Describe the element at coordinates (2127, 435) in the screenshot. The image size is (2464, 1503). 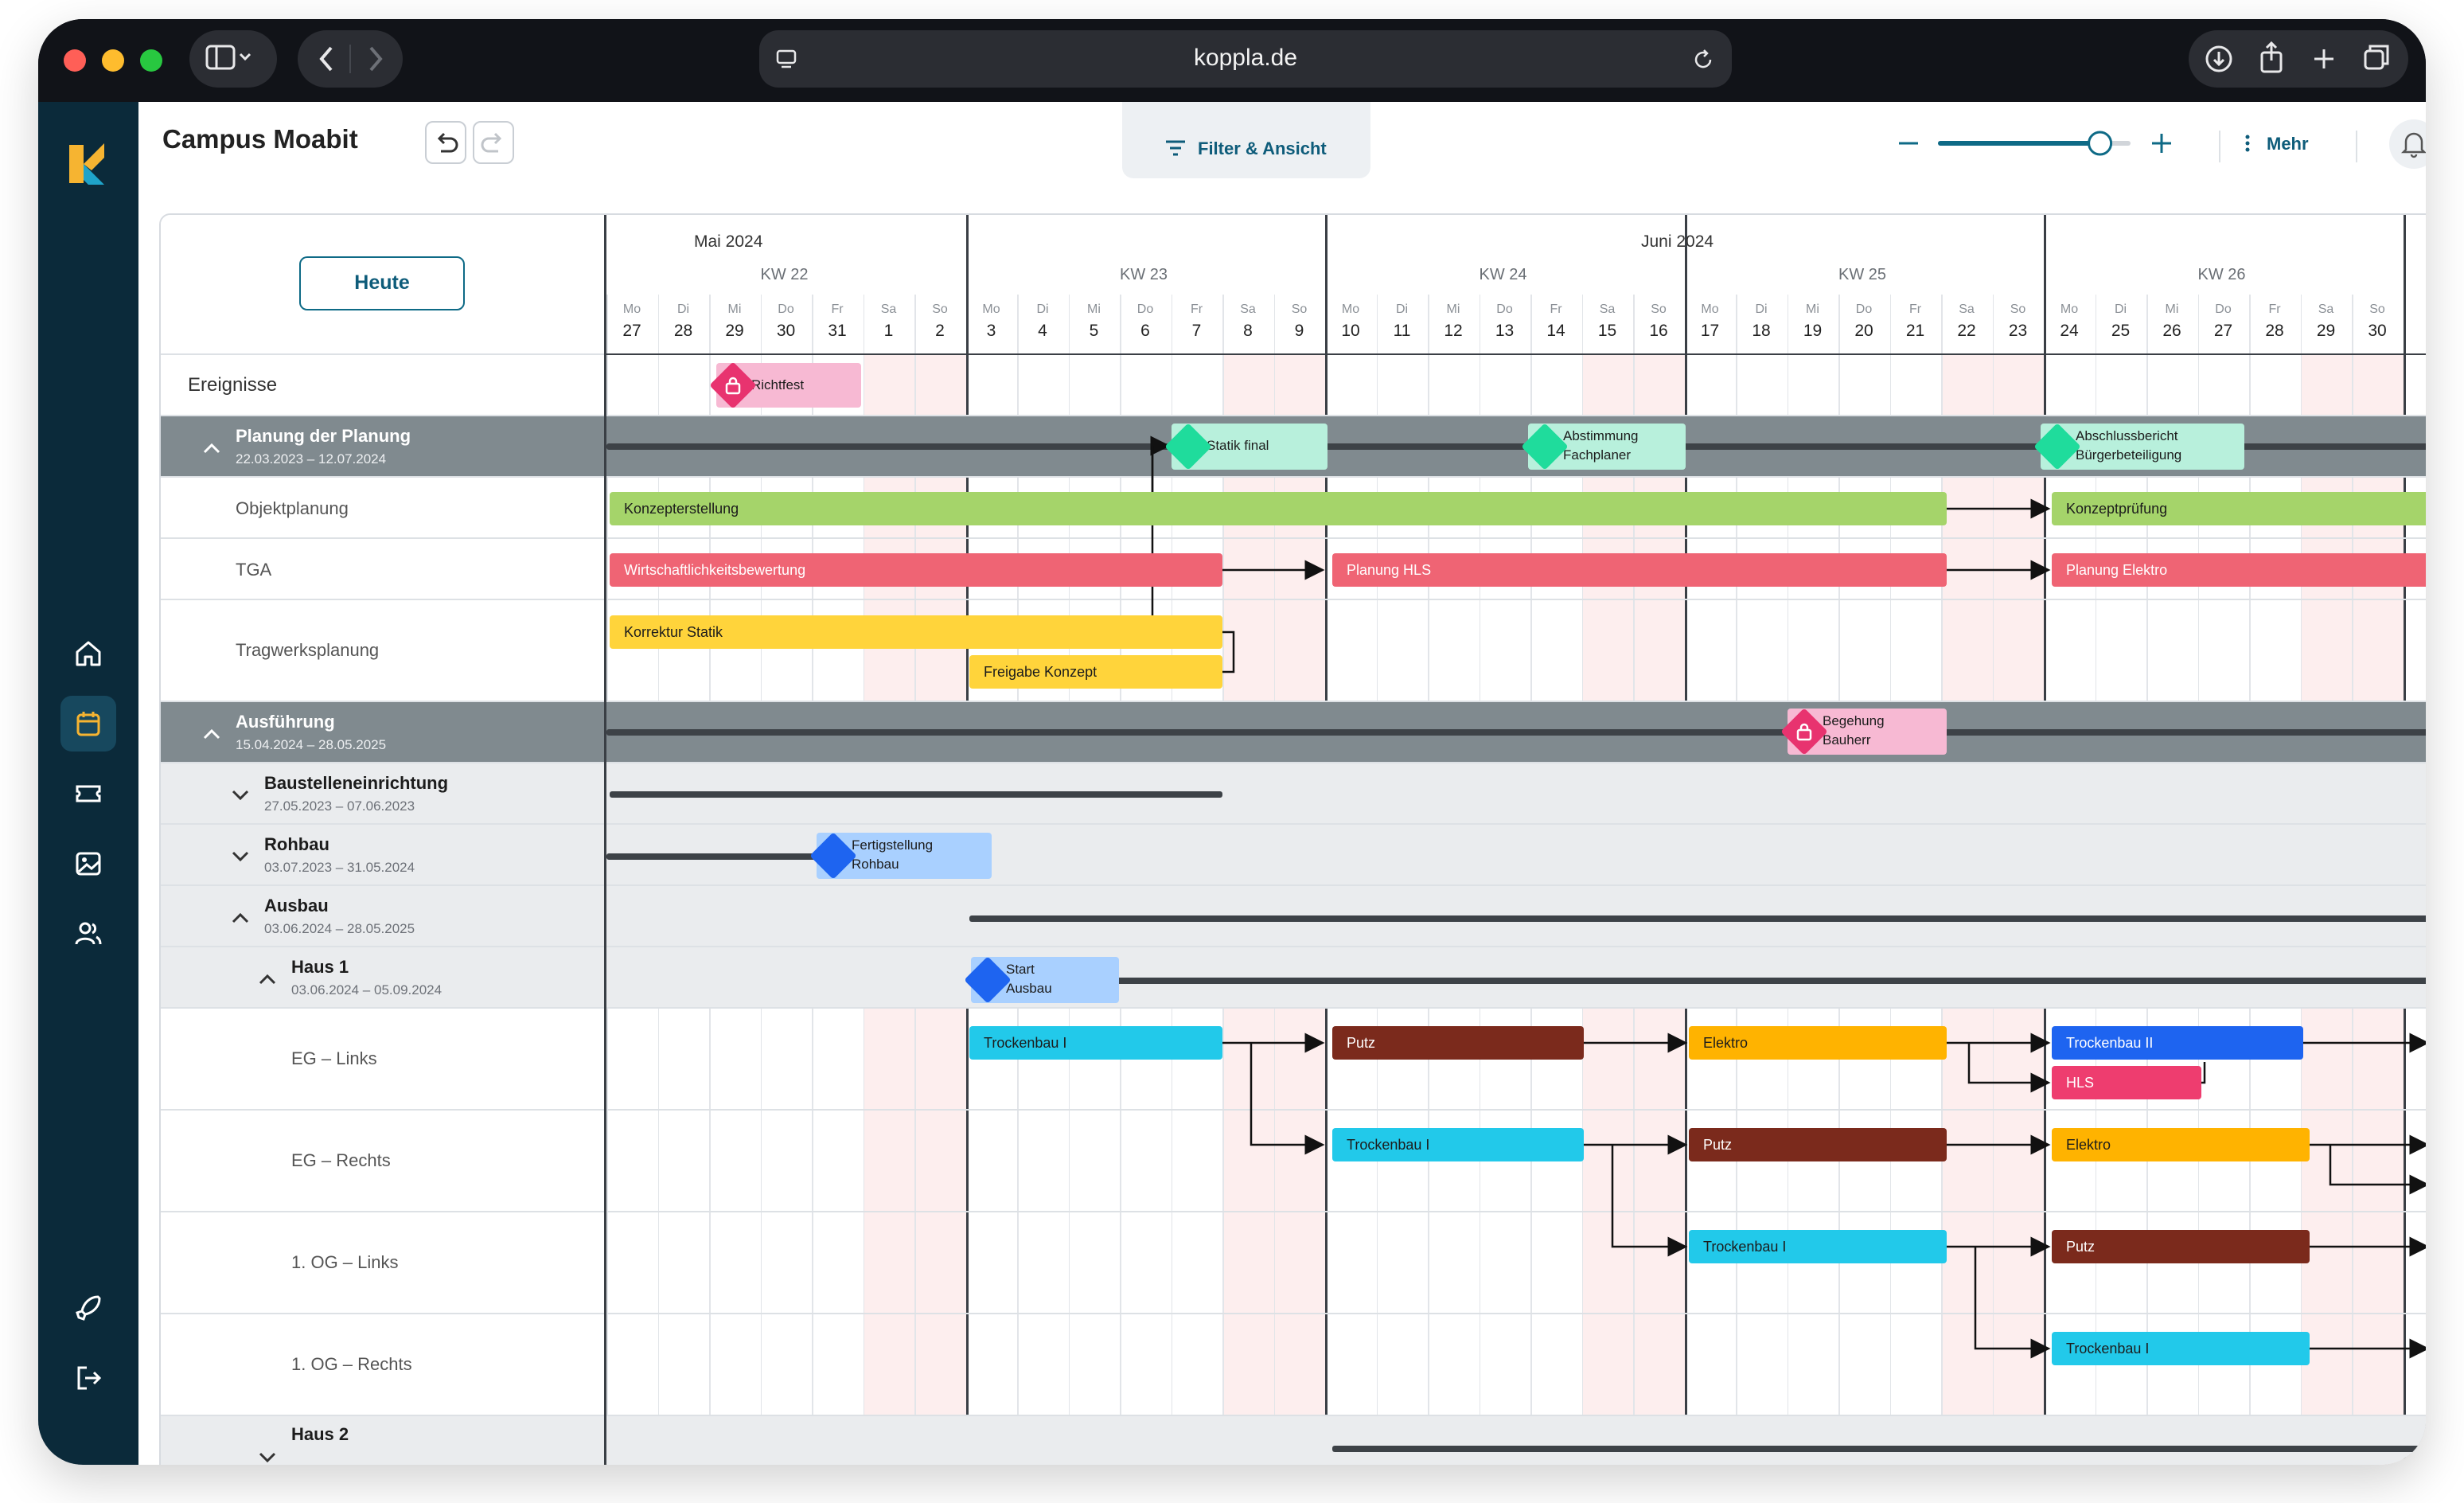
I see `milestone-label-line: Abschlussbericht` at that location.